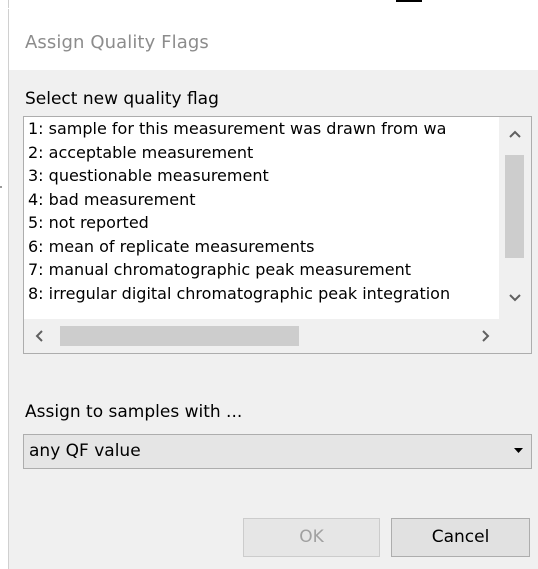 The height and width of the screenshot is (569, 538). What do you see at coordinates (261, 247) in the screenshot?
I see `list-item: 6: mean of replicate measurements` at bounding box center [261, 247].